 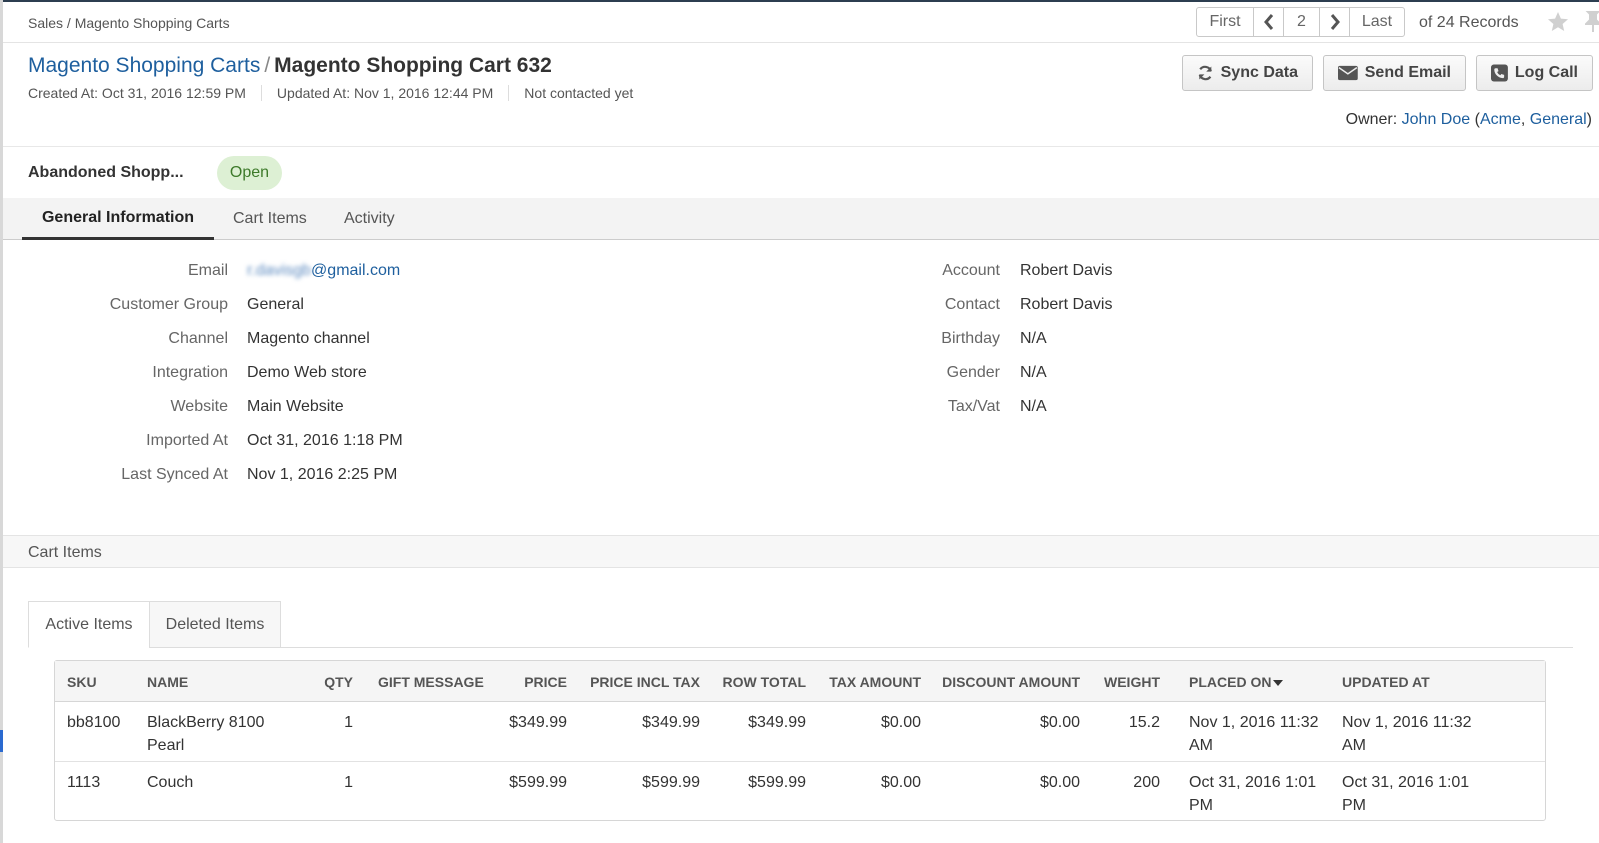 I want to click on title-current: Magento Shopping Cart 632, so click(x=413, y=65).